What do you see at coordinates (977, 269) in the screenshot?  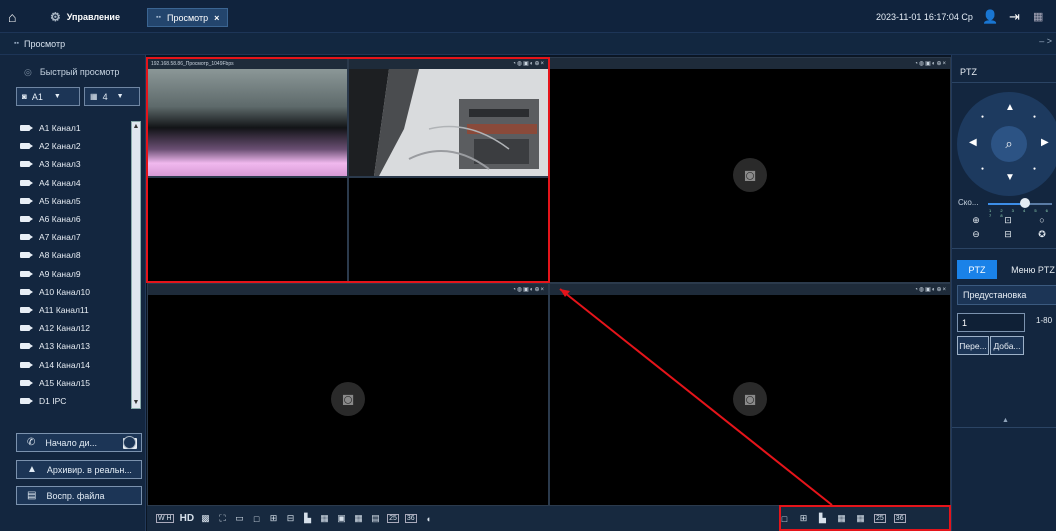 I see `tab-ptz: PTZ` at bounding box center [977, 269].